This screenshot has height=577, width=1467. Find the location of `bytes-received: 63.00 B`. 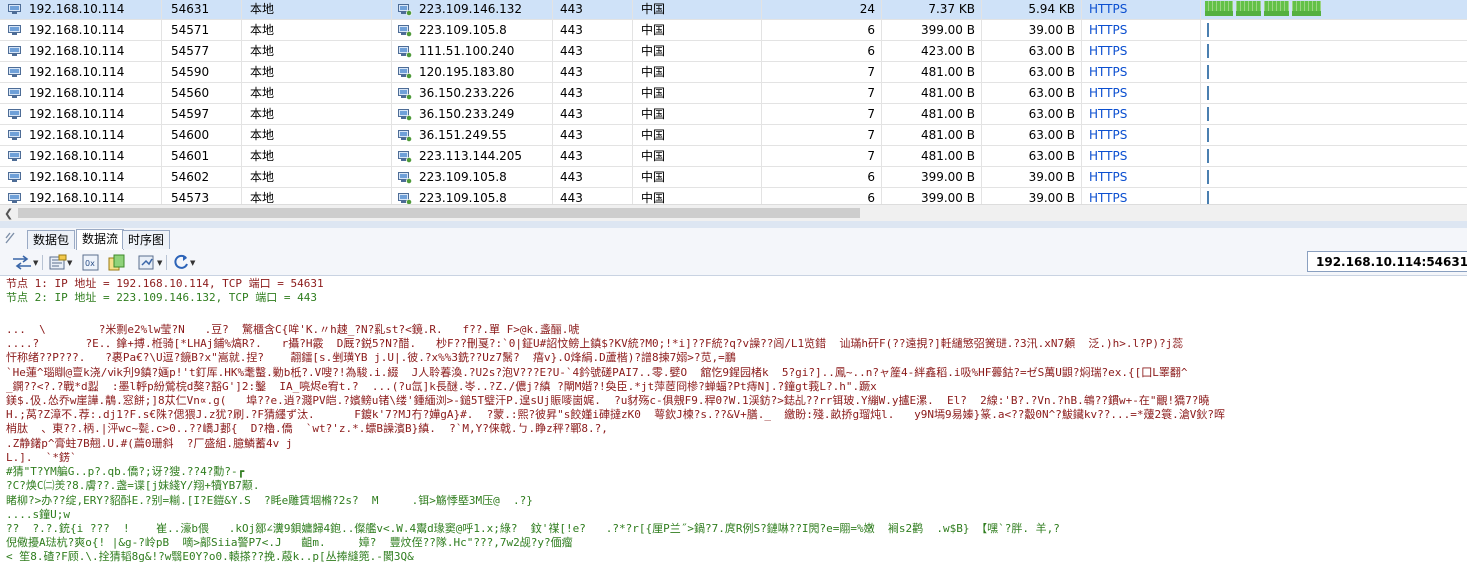

bytes-received: 63.00 B is located at coordinates (1032, 135).